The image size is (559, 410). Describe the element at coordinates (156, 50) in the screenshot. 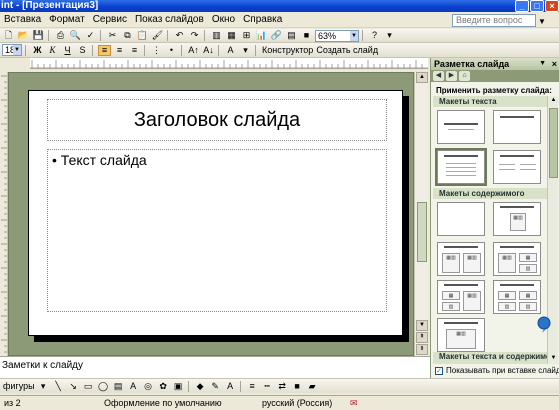

I see `numbering-icon: ⋮` at that location.